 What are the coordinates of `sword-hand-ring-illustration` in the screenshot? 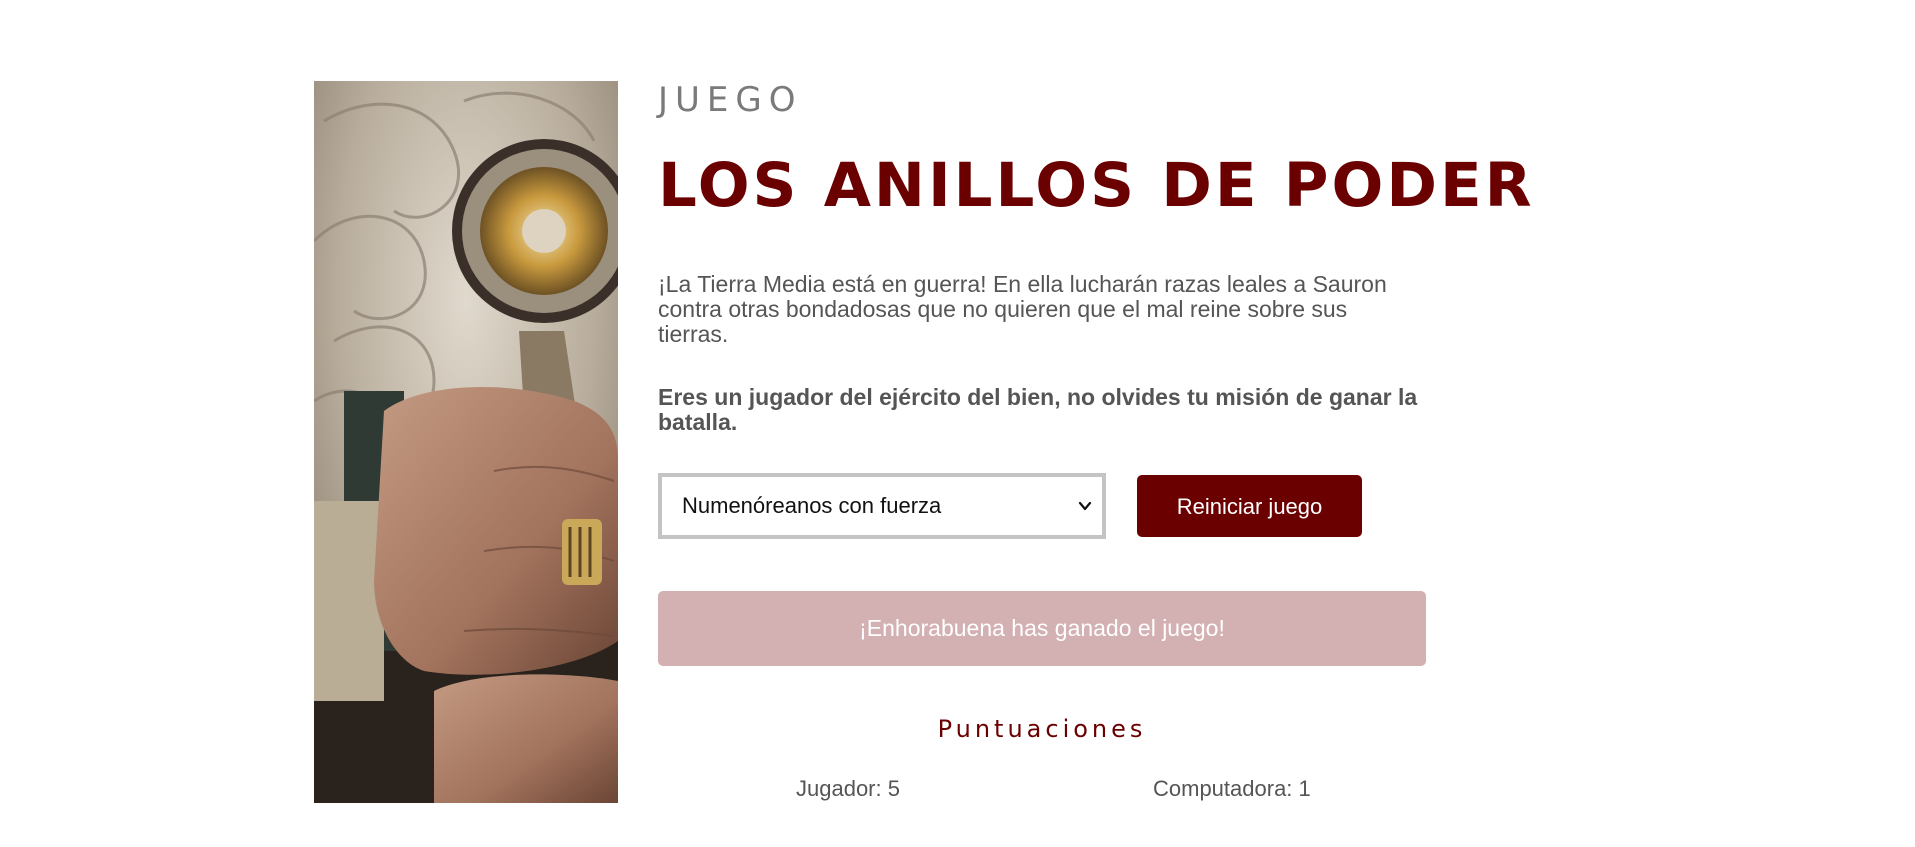 It's located at (466, 442).